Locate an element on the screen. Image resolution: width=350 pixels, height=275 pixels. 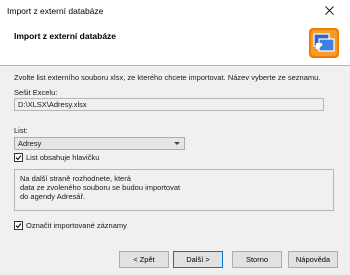
sheet-select-value: Adresy is located at coordinates (30, 143).